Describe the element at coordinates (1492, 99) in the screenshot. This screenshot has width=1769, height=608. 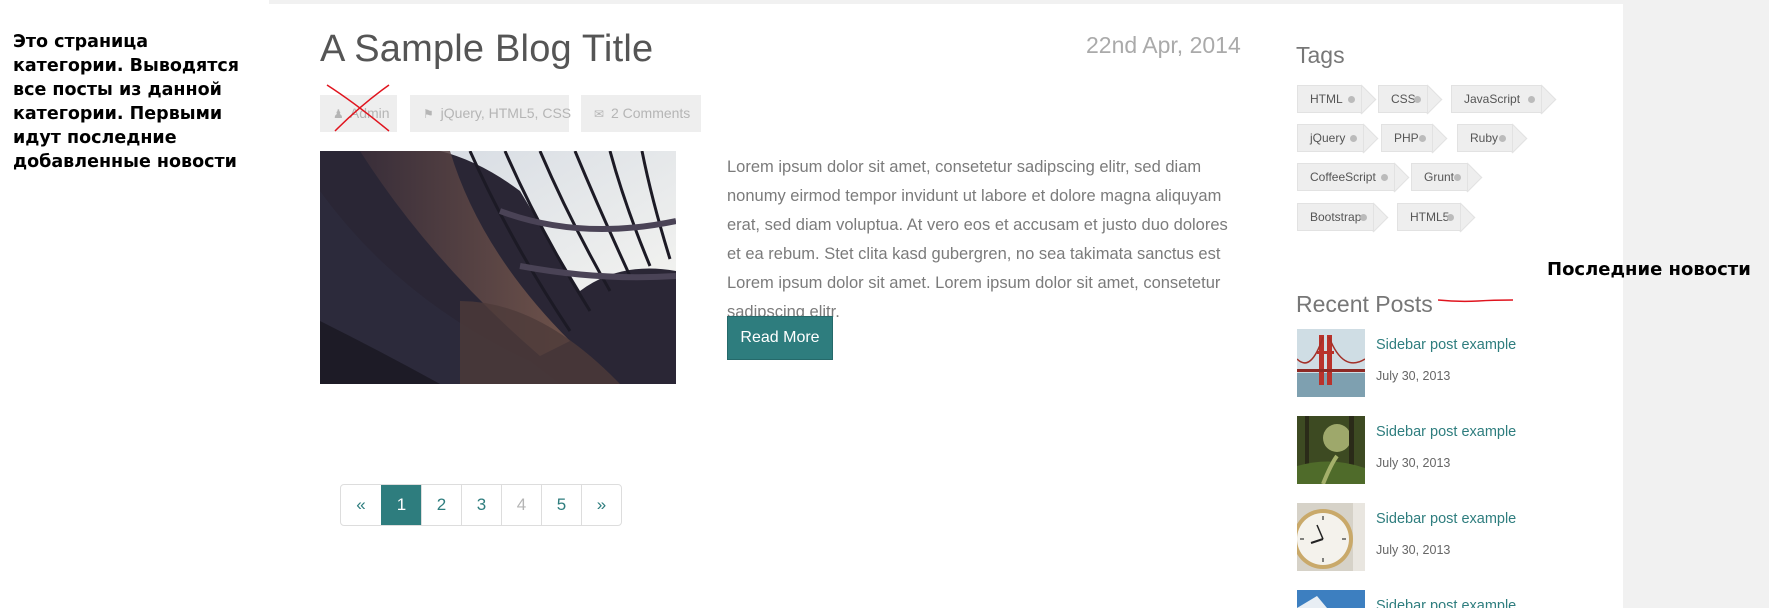
I see `tag-label: JavaScript` at that location.